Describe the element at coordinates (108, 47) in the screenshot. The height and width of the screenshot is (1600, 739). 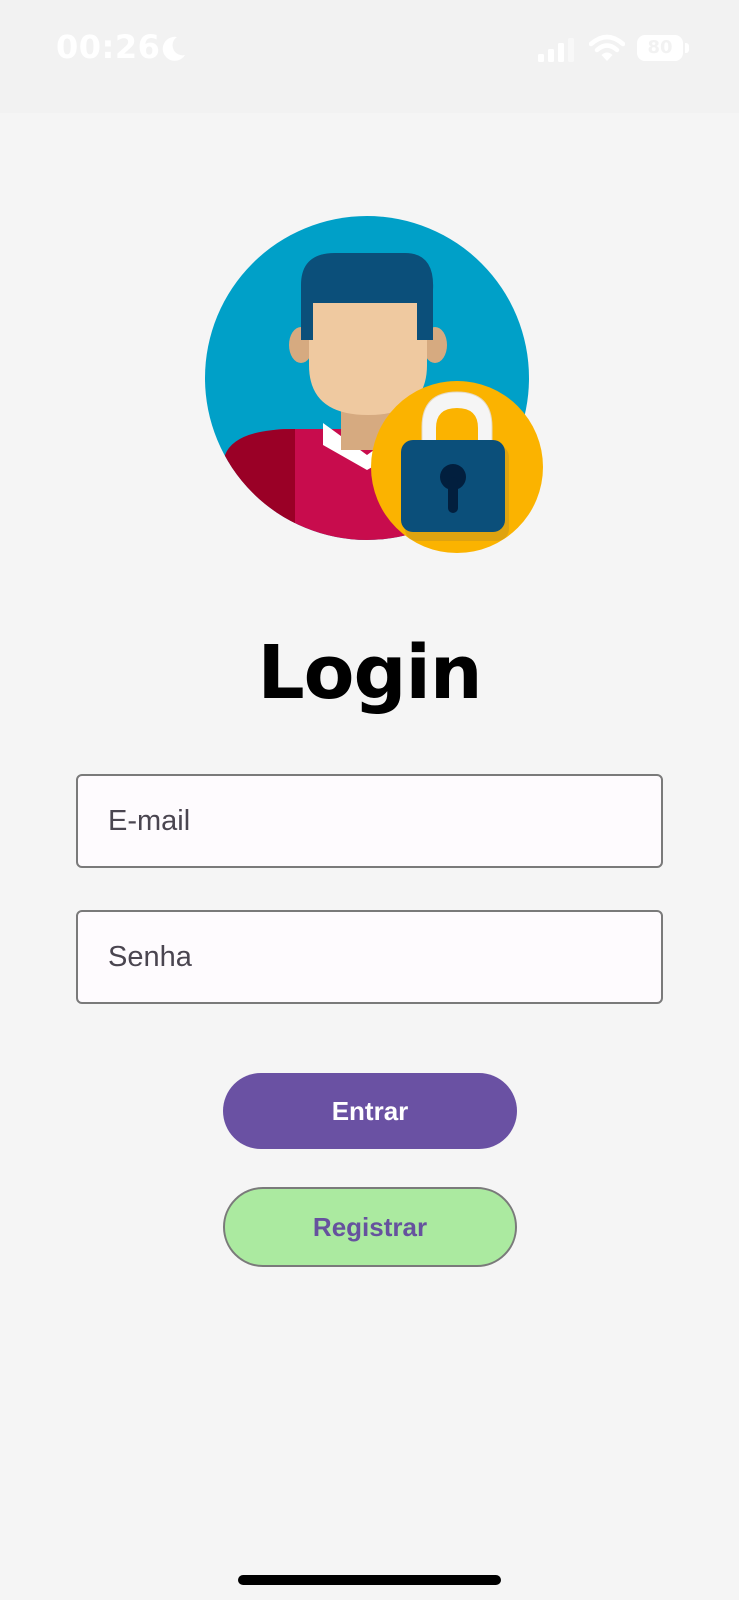
I see `status-time: 00:26` at that location.